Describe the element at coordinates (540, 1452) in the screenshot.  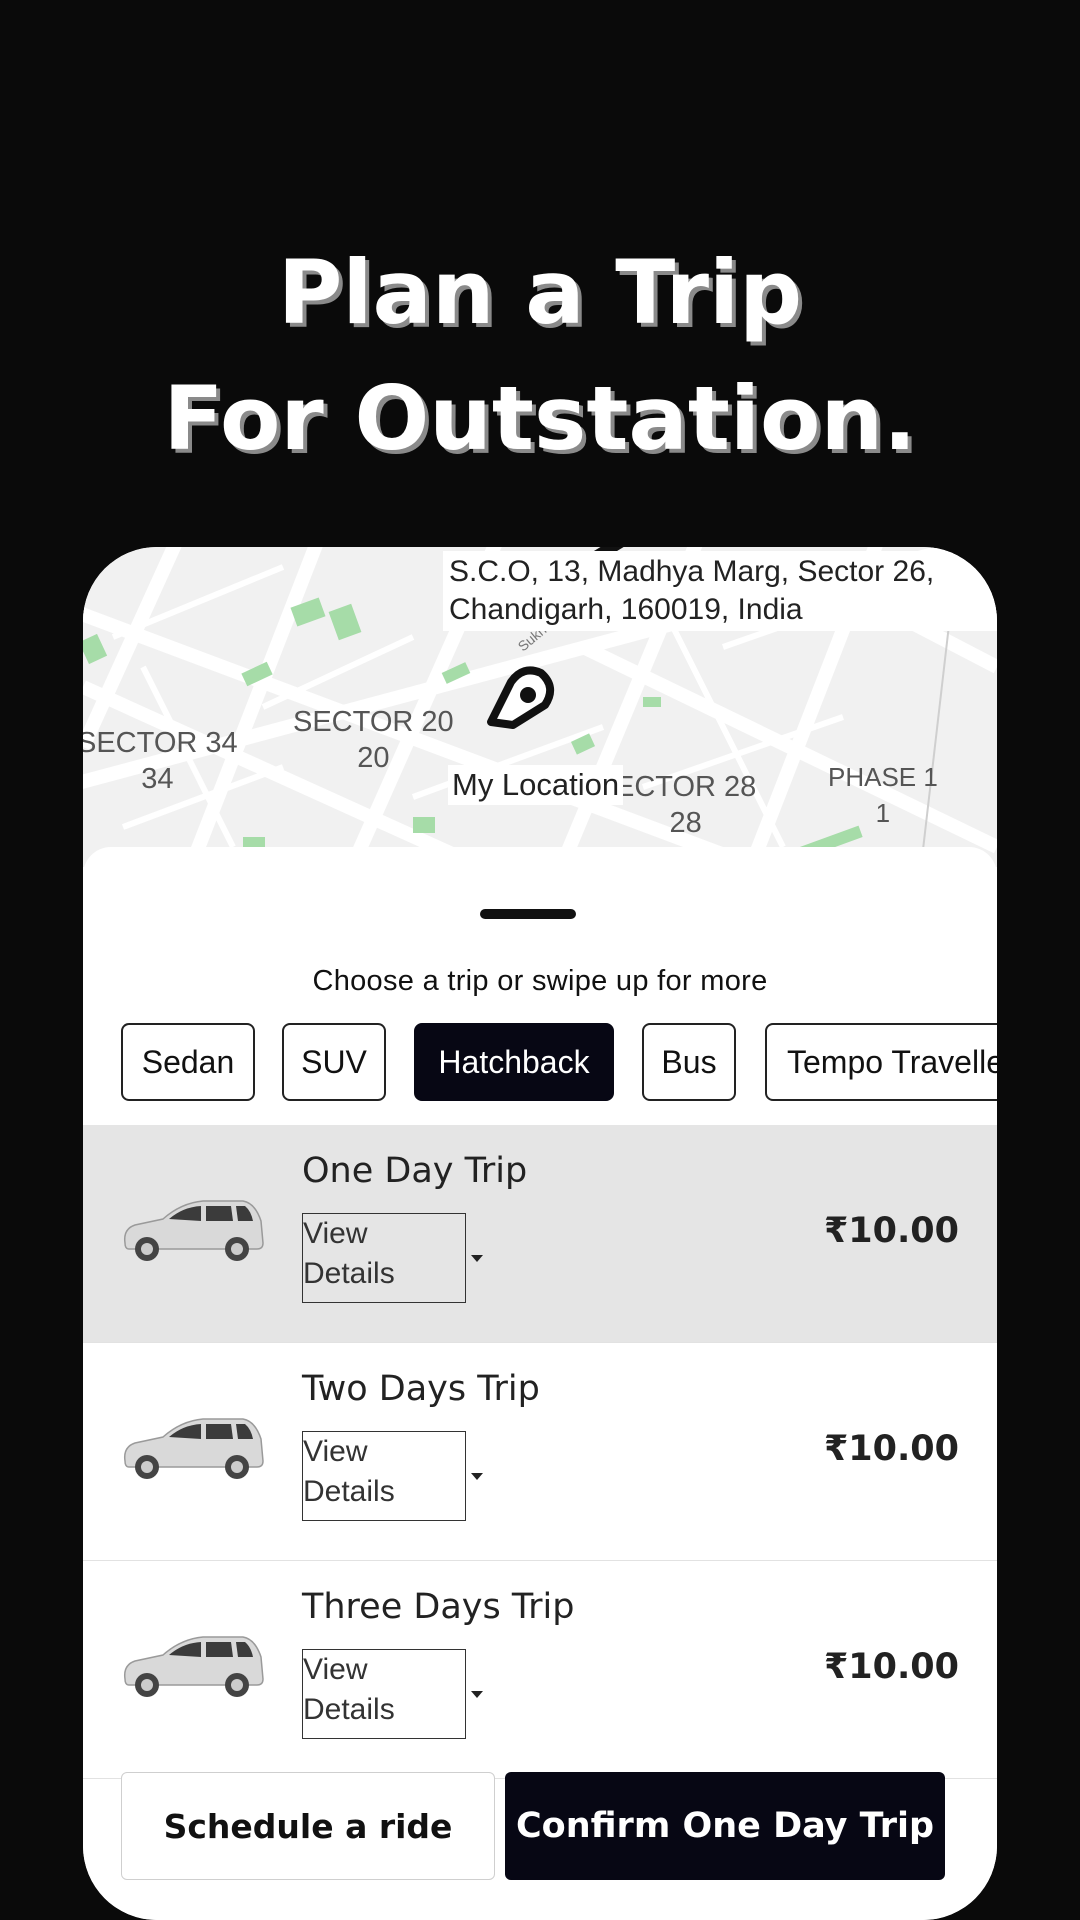
I see `trip-option-two-days: Two Days Trip View Details ₹10.00` at that location.